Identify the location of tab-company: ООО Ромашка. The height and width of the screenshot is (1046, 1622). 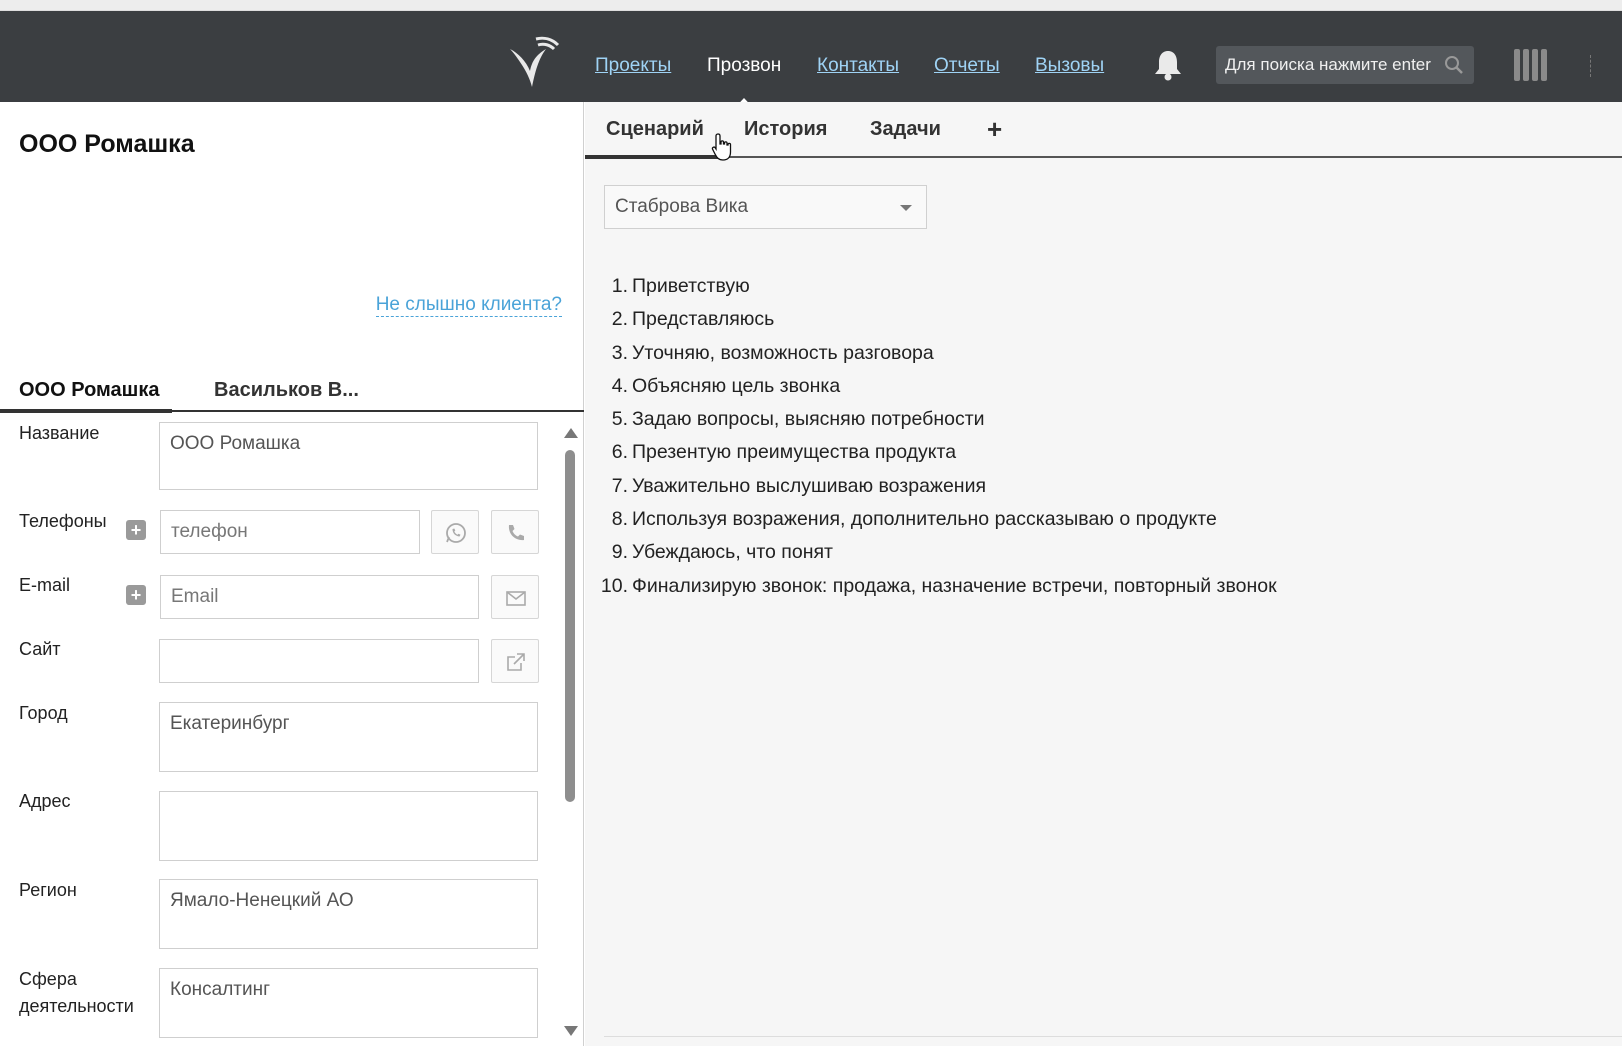
(89, 390).